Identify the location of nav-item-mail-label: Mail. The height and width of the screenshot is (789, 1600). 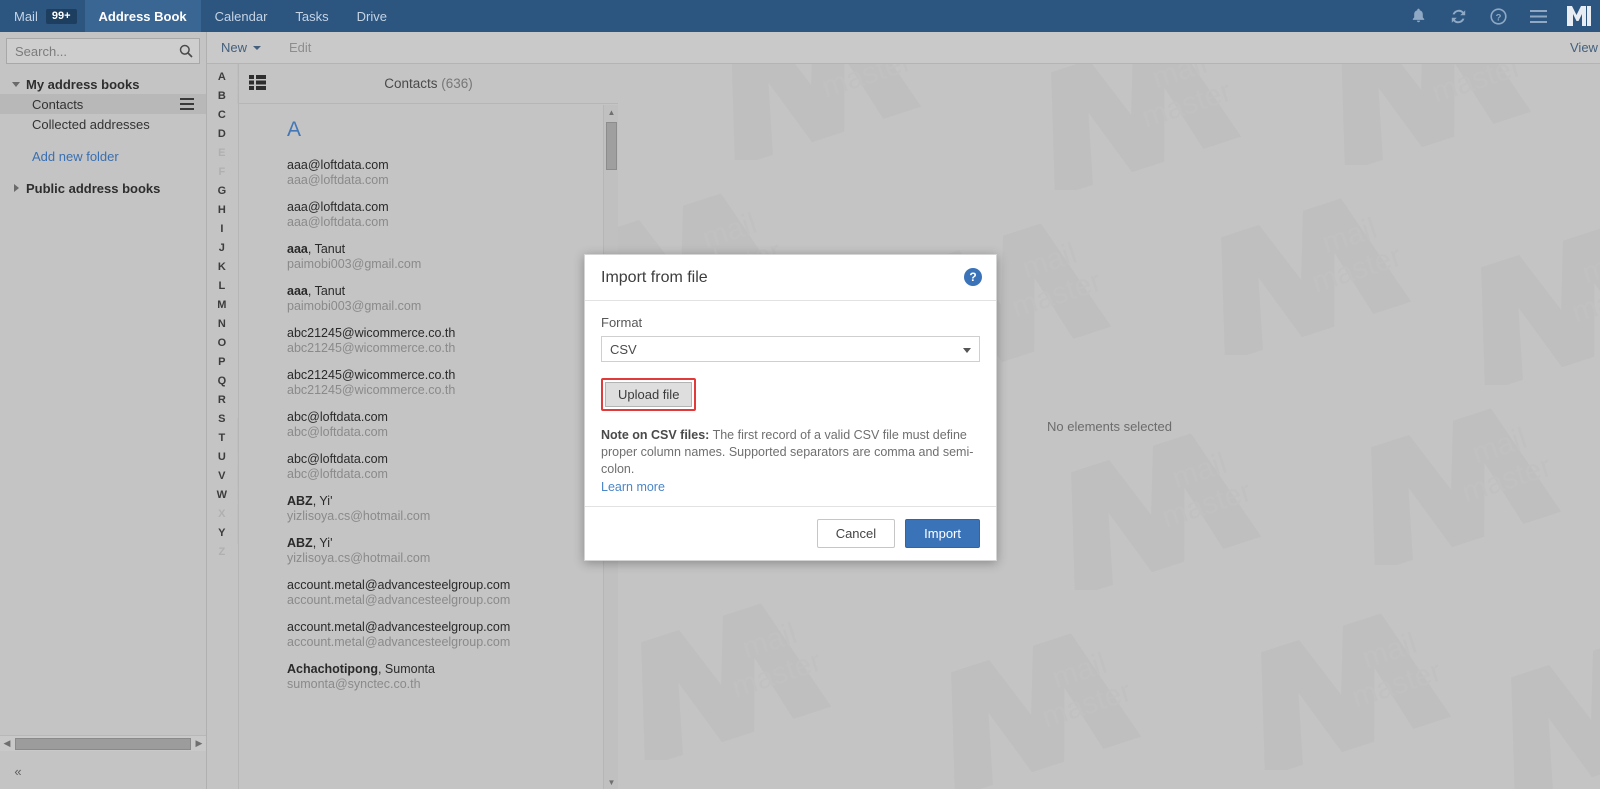
(26, 16).